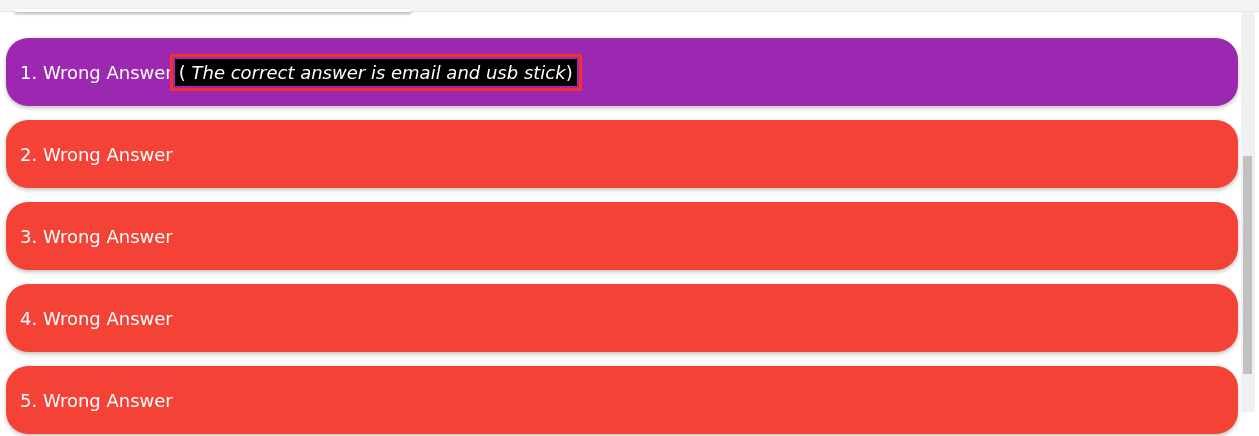  I want to click on answer-label: 3. Wrong Answer, so click(96, 236).